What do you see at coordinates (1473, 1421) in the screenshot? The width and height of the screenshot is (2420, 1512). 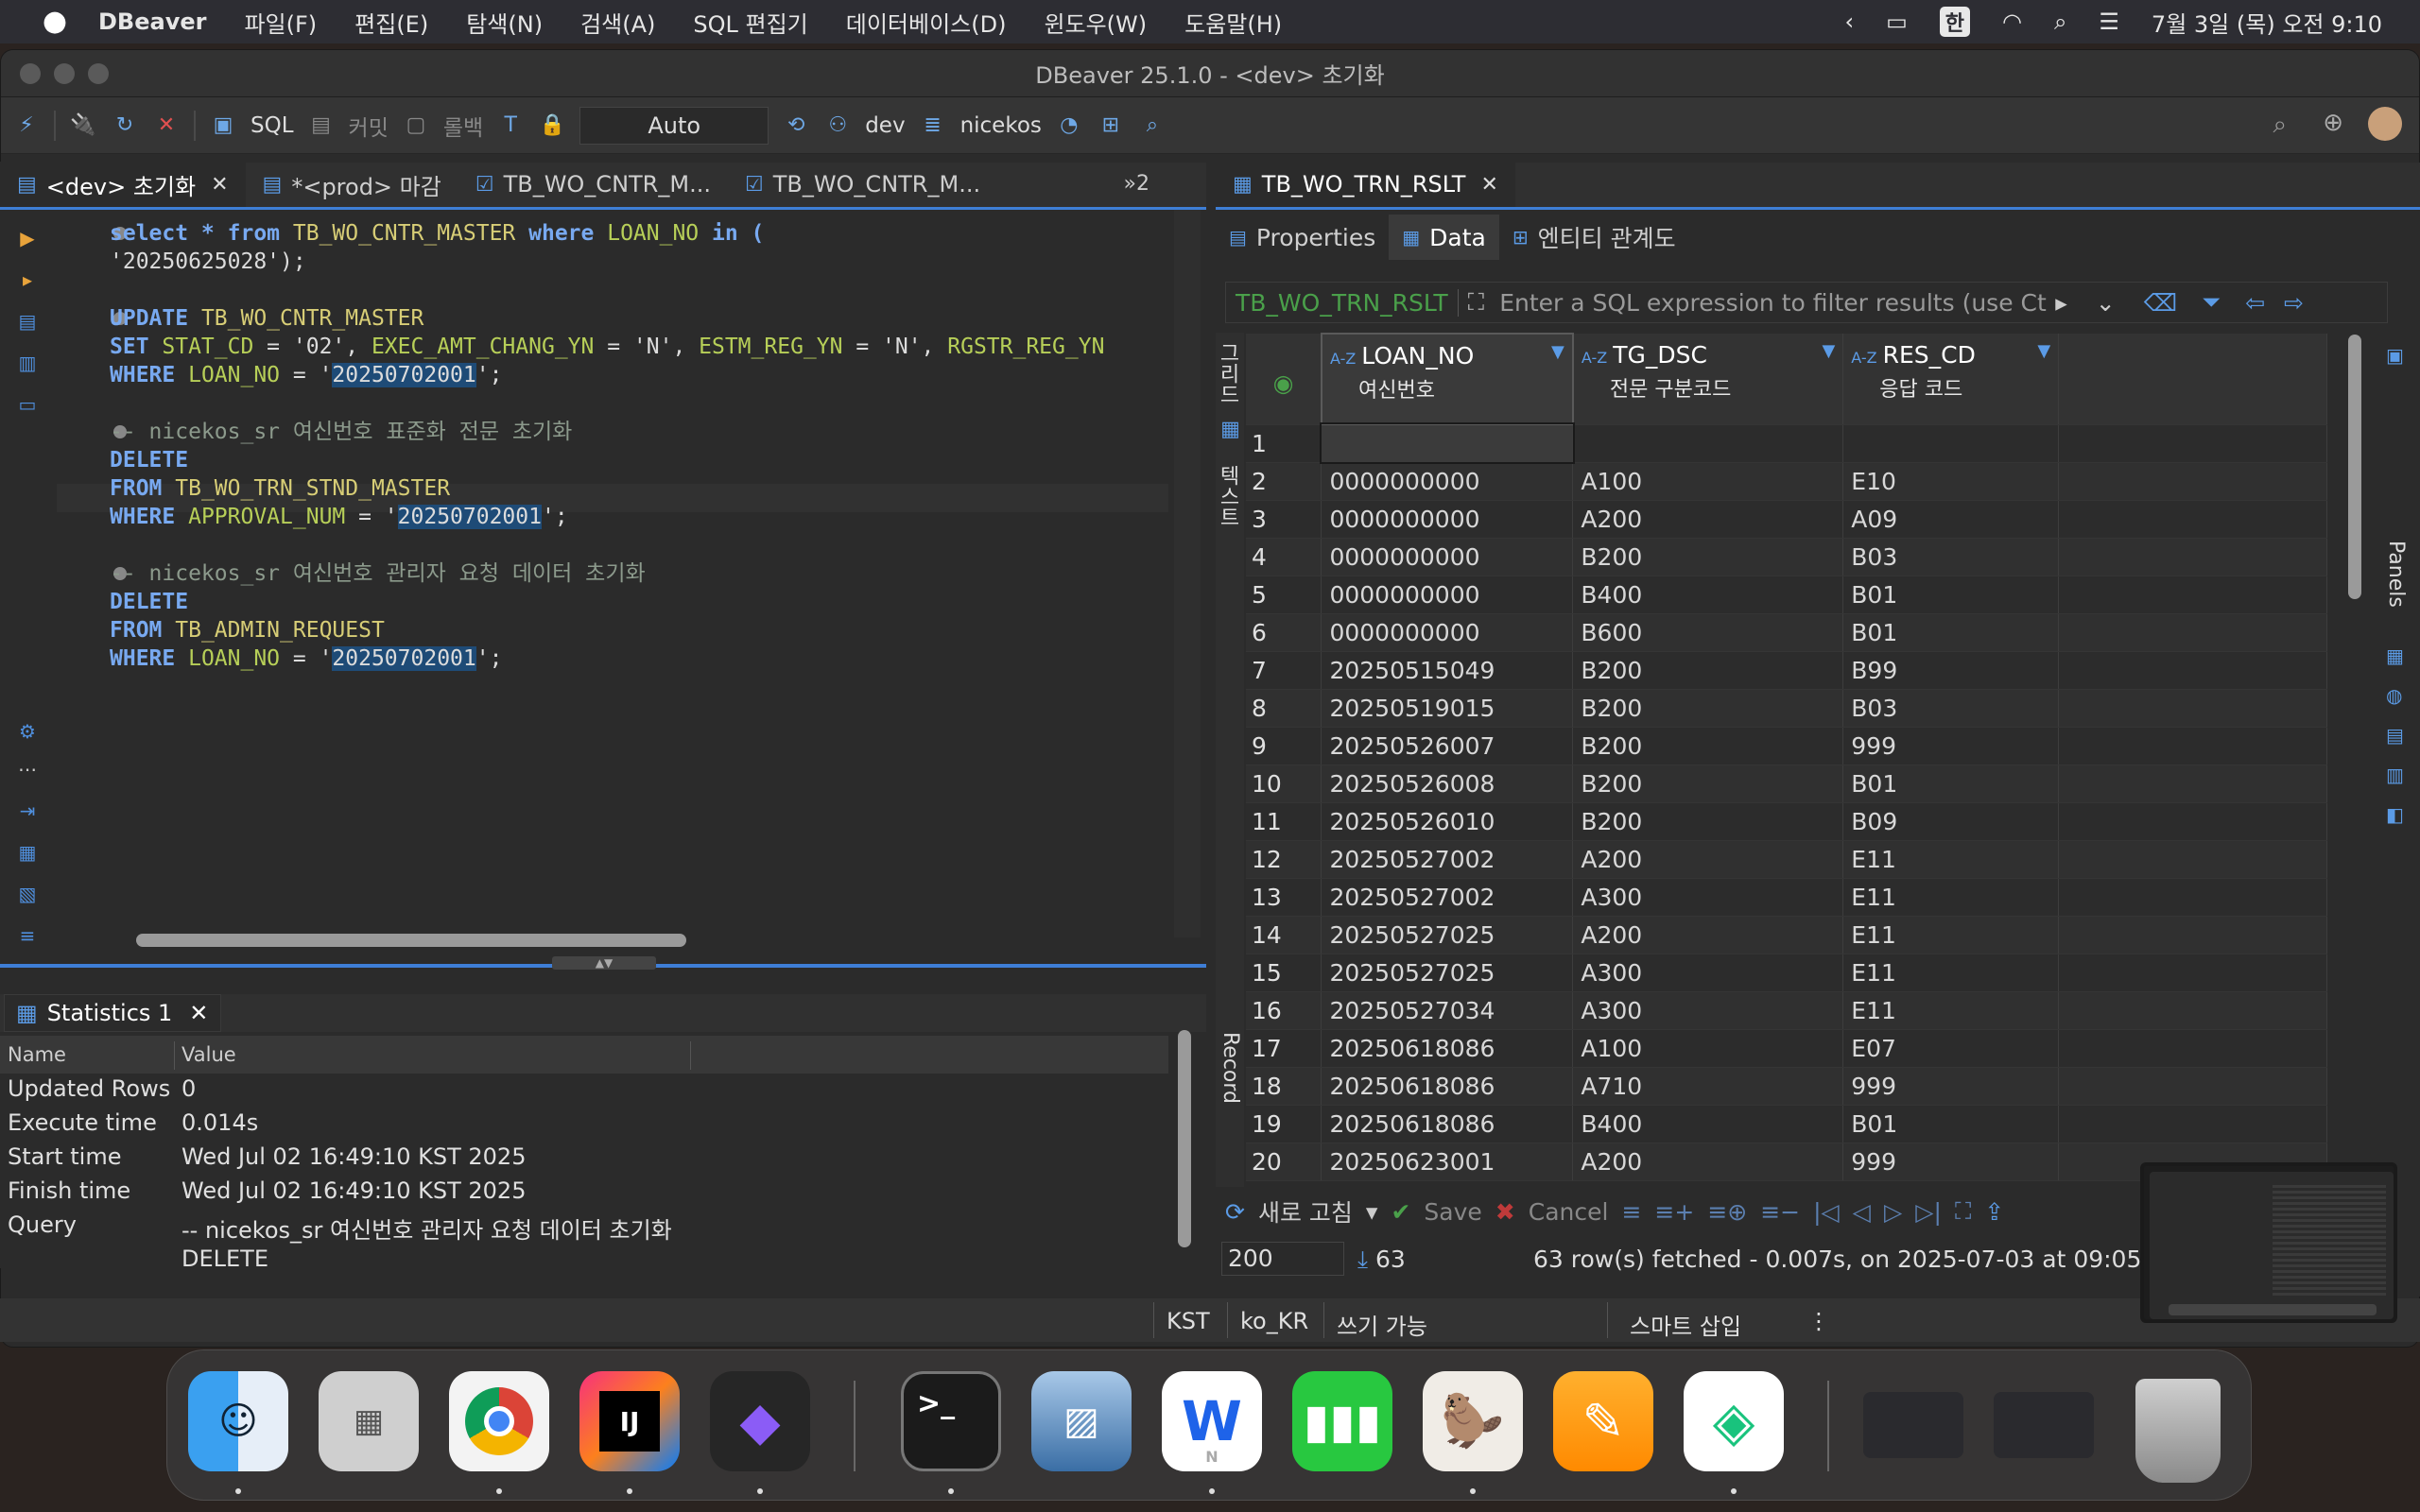 I see `dbeaver-icon: 🦫` at bounding box center [1473, 1421].